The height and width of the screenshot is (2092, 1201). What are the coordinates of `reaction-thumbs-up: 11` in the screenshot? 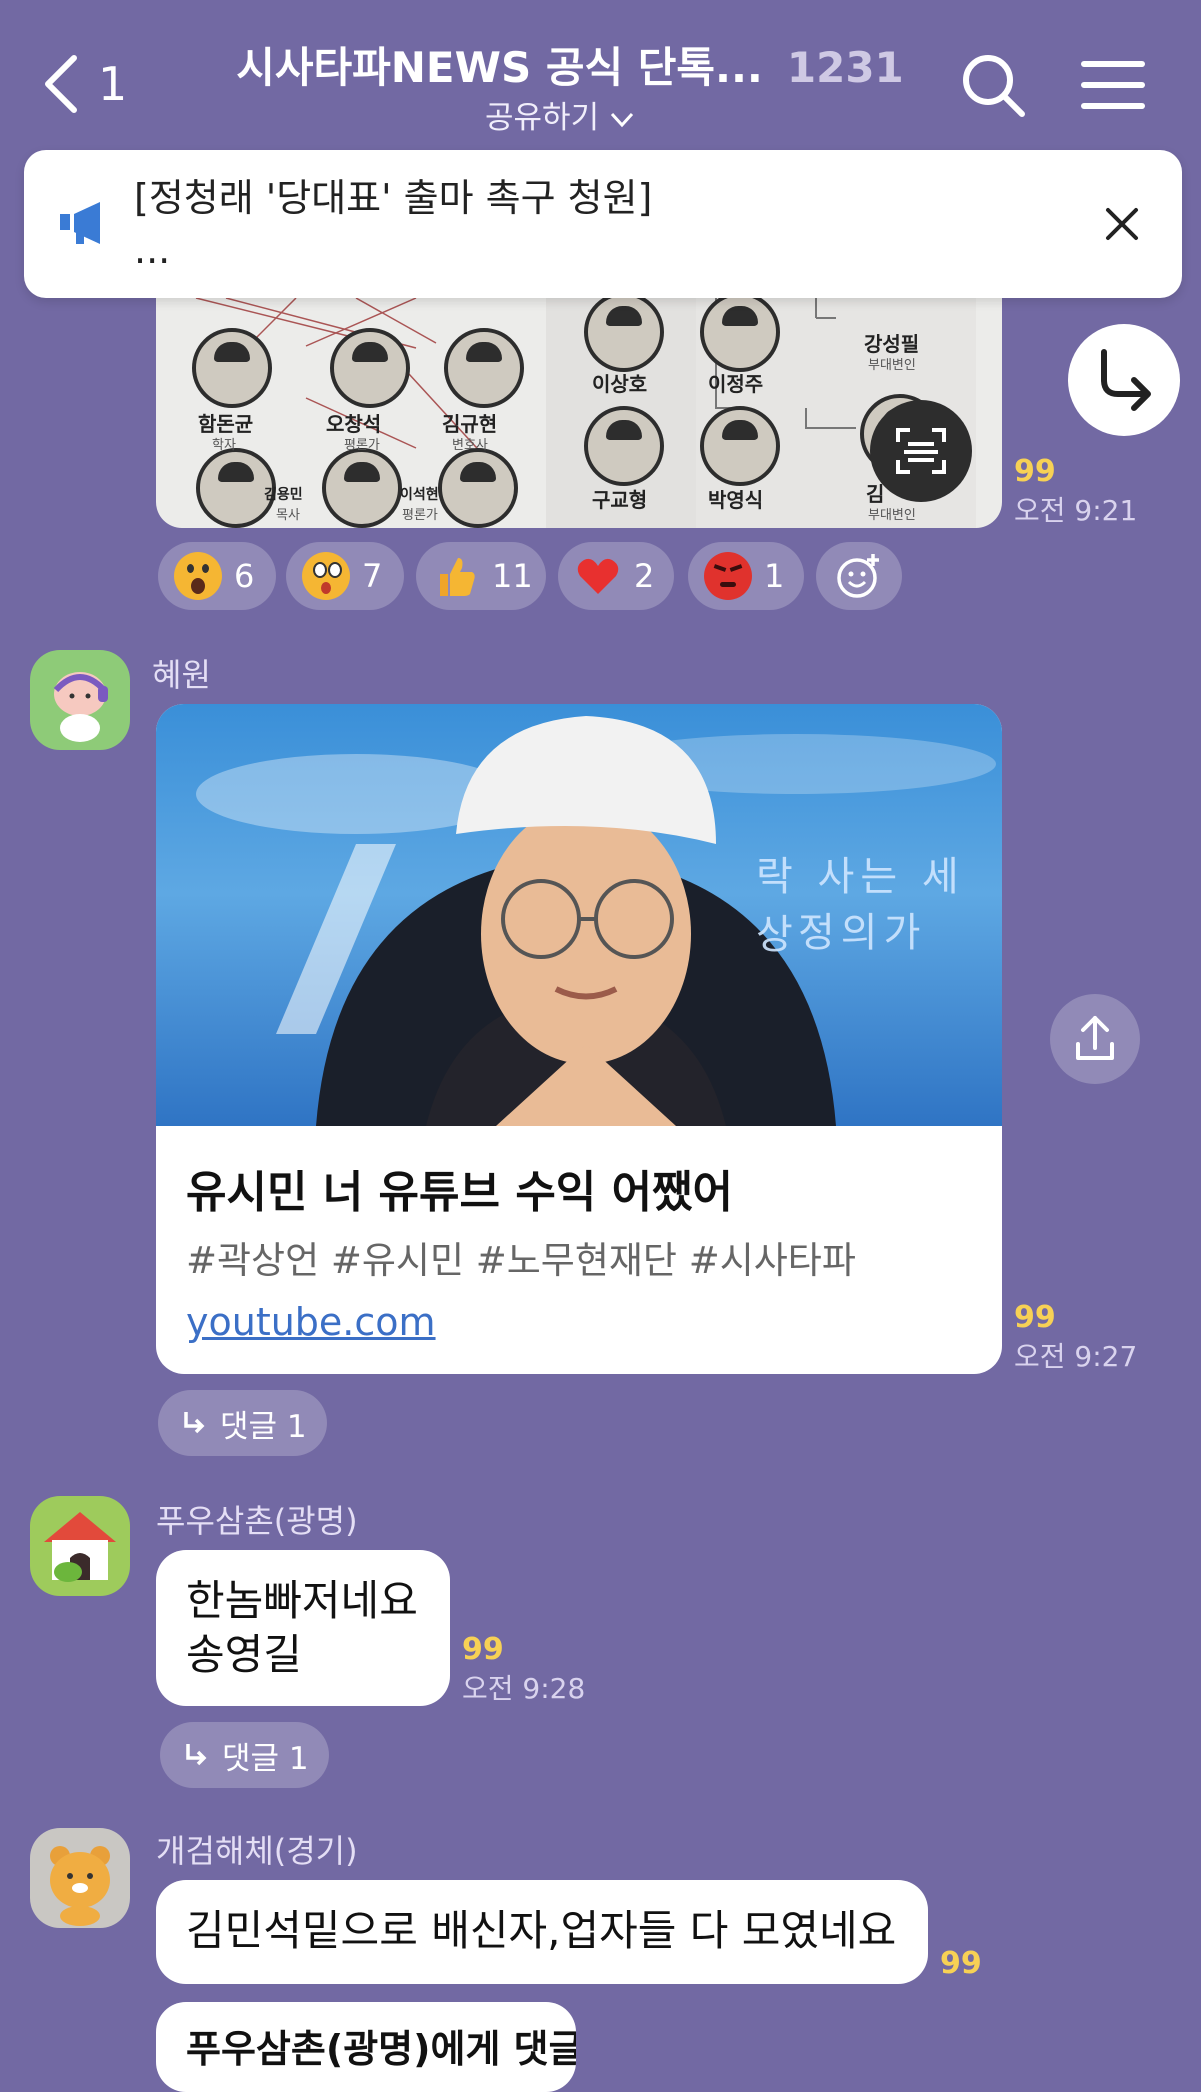 It's located at (481, 576).